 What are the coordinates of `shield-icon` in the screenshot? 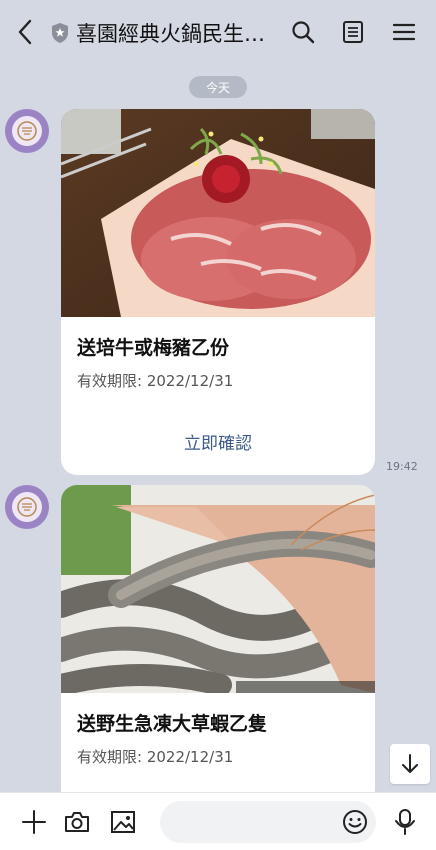 It's located at (60, 33).